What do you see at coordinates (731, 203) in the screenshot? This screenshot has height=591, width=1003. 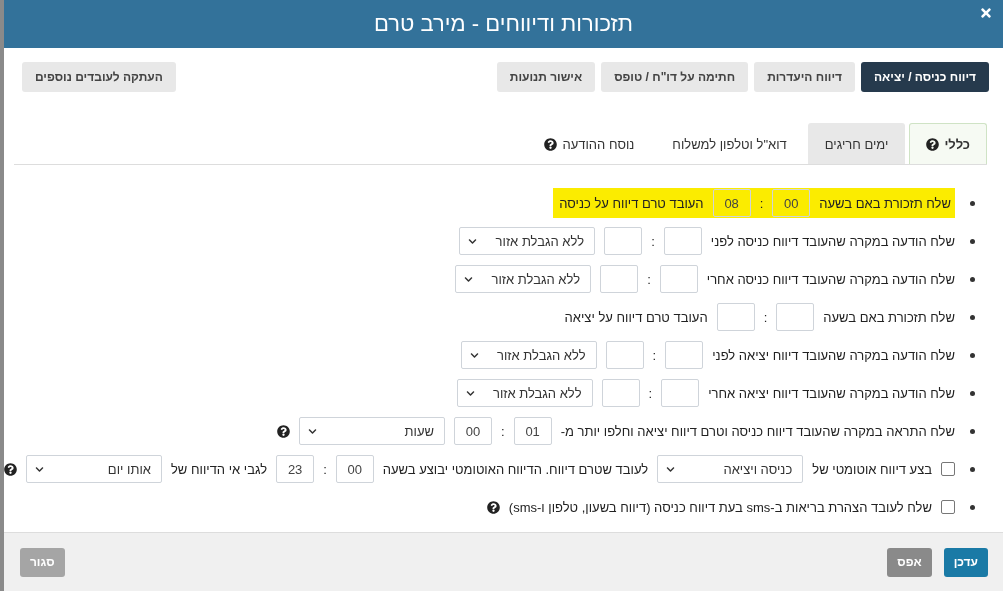 I see `time-input: 08` at bounding box center [731, 203].